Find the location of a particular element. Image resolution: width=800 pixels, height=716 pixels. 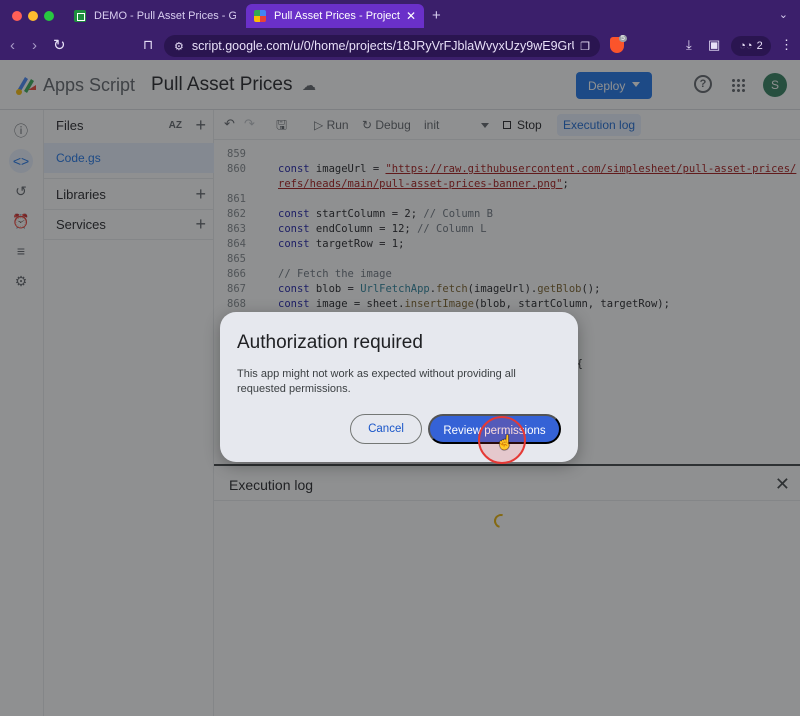

browser-menu-icon: ⋮ is located at coordinates (786, 45).